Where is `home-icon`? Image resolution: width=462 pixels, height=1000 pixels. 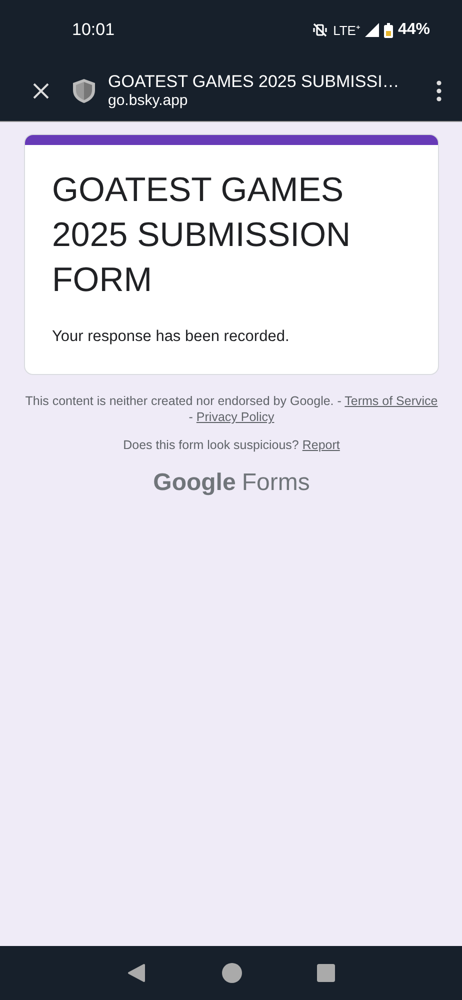 home-icon is located at coordinates (232, 973).